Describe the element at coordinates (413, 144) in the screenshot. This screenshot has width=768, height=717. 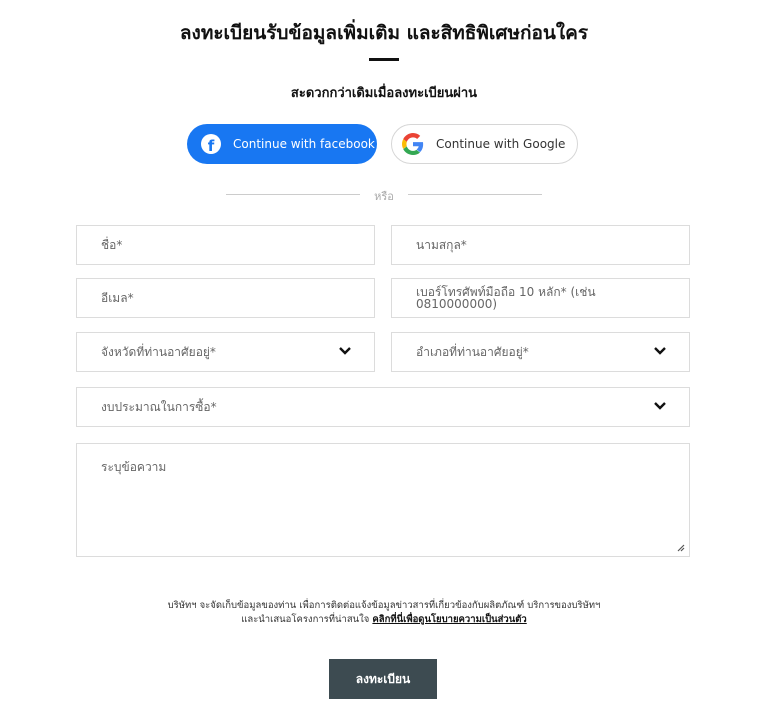
I see `google-icon` at that location.